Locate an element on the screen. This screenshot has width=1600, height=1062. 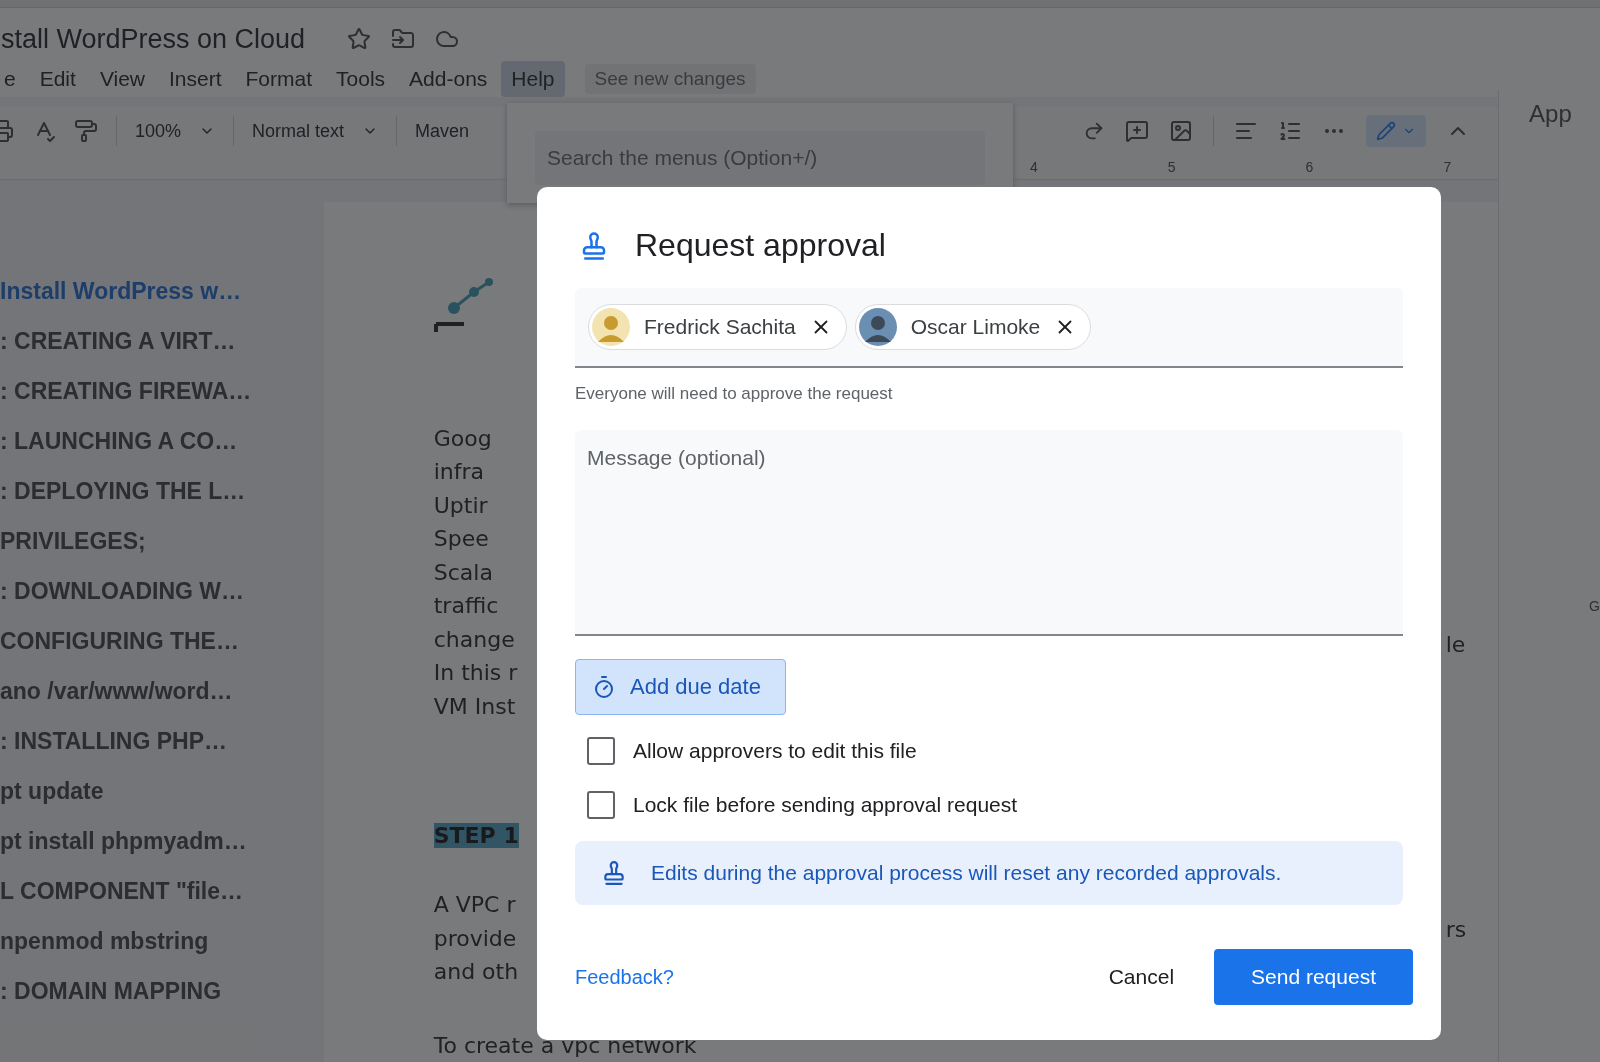
add-comment-icon is located at coordinates (1137, 131).